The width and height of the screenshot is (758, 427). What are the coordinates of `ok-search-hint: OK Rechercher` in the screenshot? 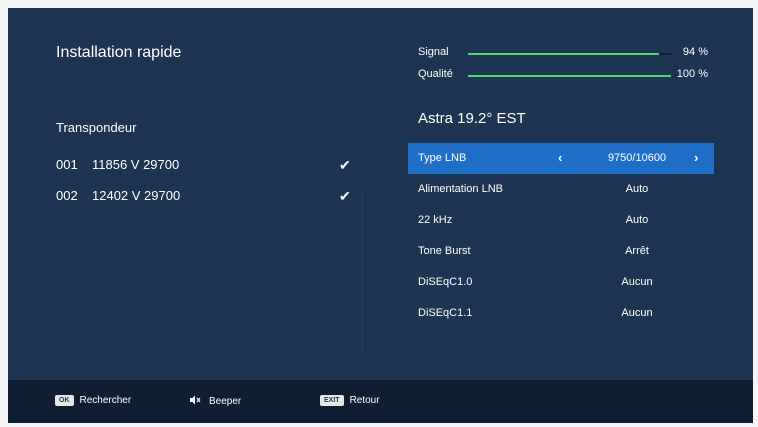 It's located at (93, 402).